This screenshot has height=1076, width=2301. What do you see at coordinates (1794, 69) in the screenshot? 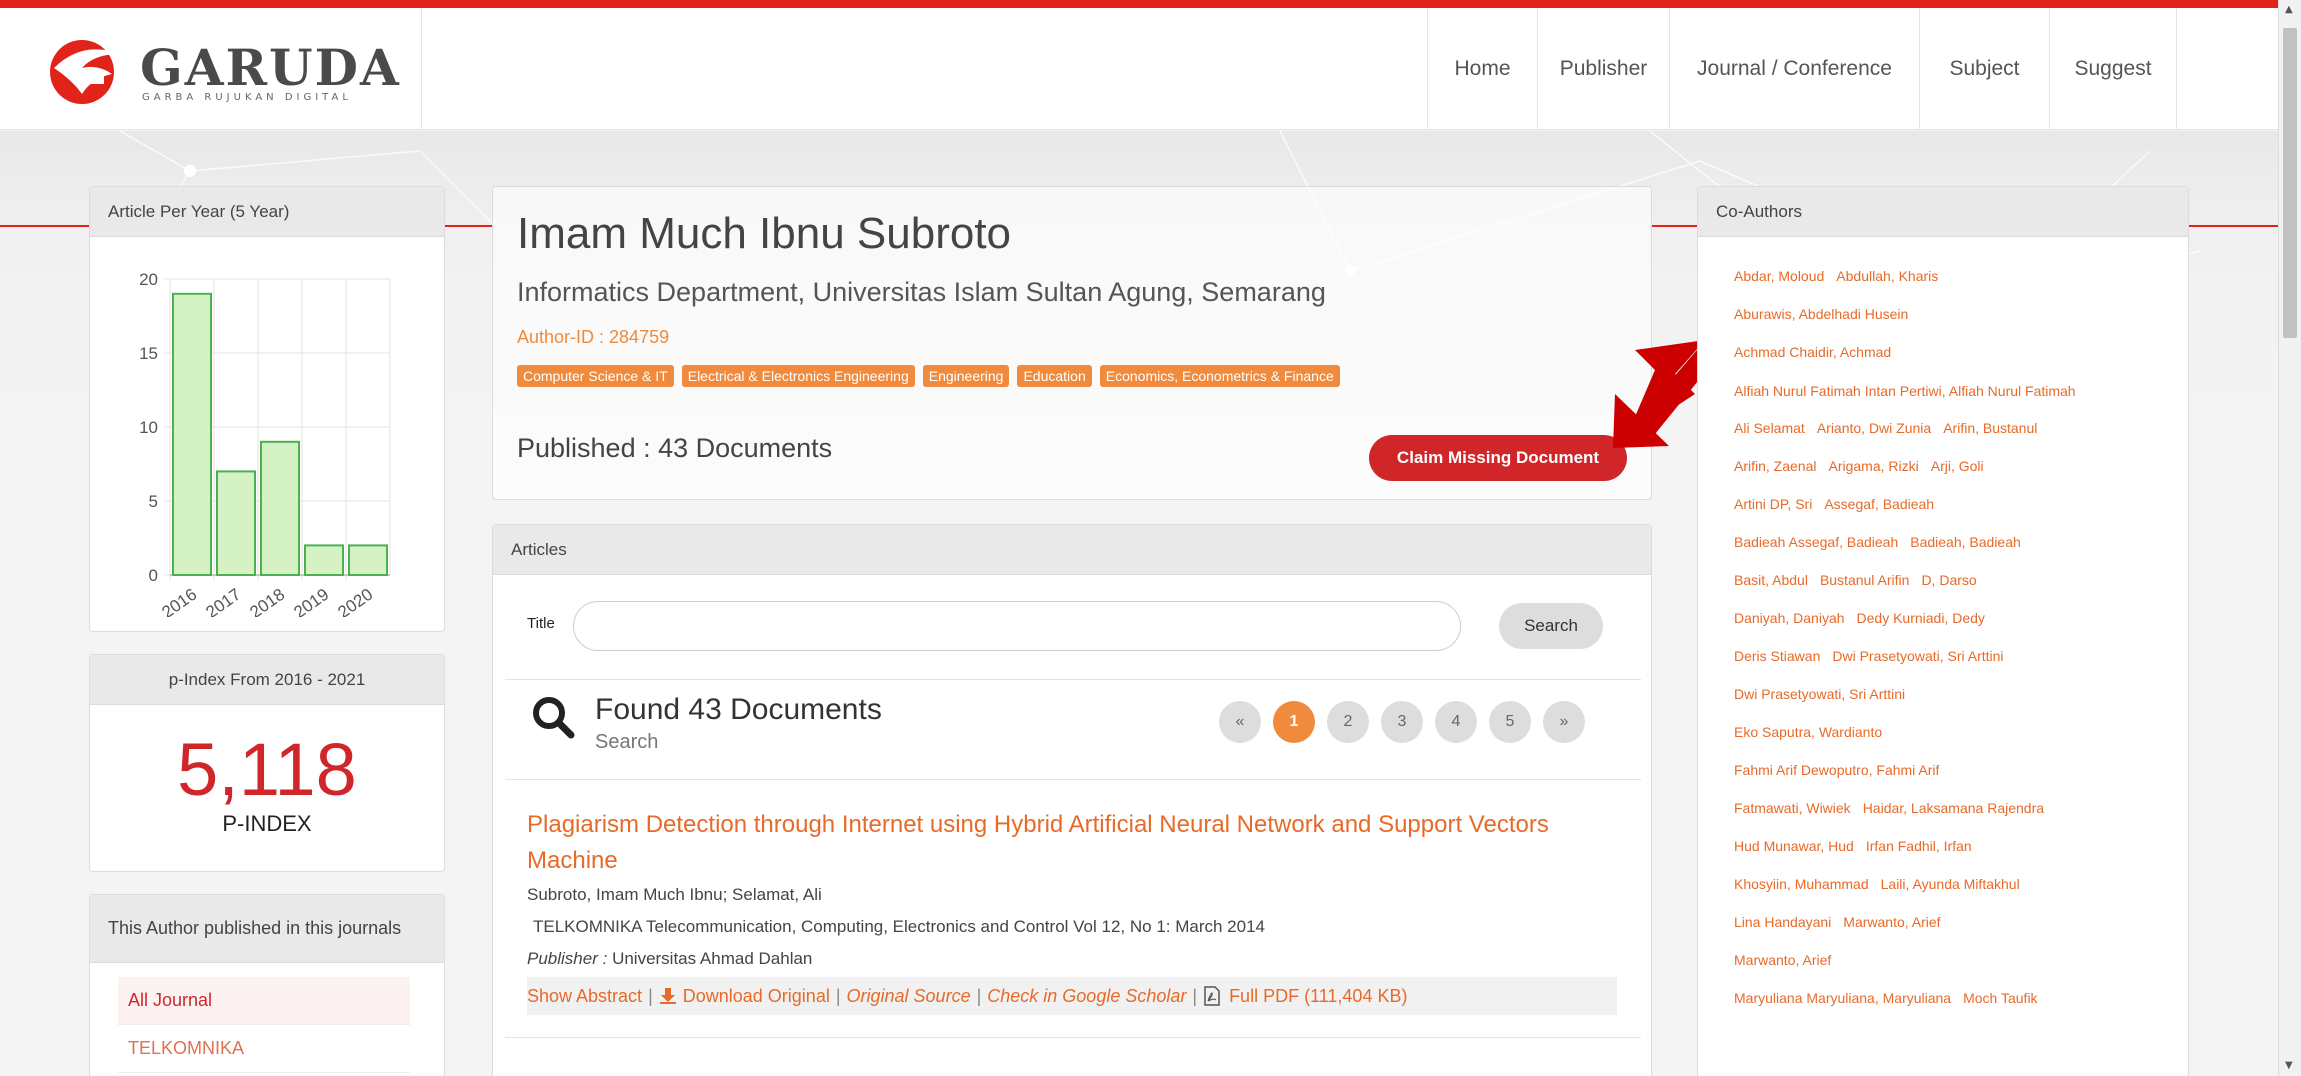
I see `nav-journal-conference: Journal / Conference` at bounding box center [1794, 69].